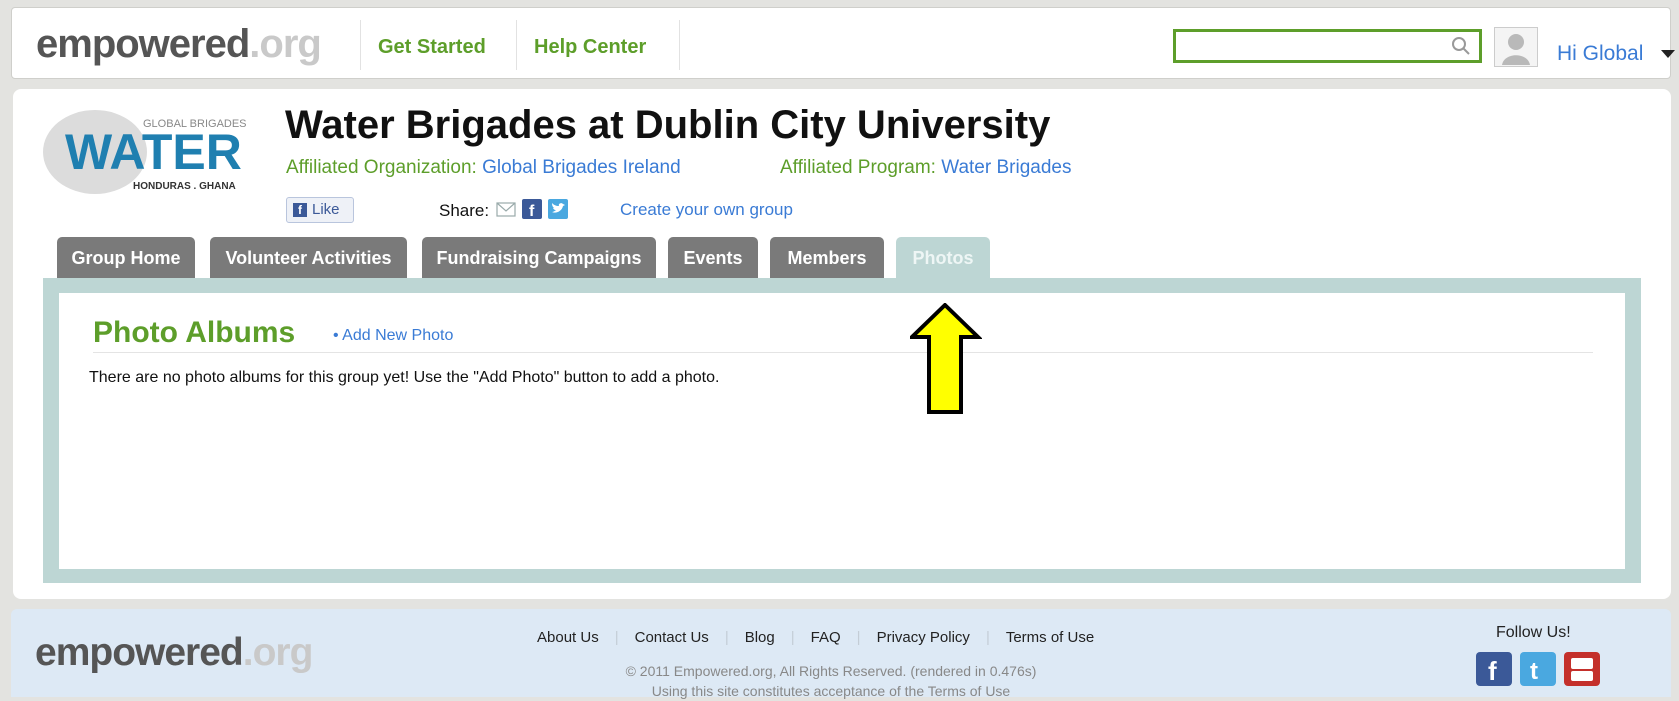 The height and width of the screenshot is (701, 1679). I want to click on tab-group-home: Group Home, so click(126, 257).